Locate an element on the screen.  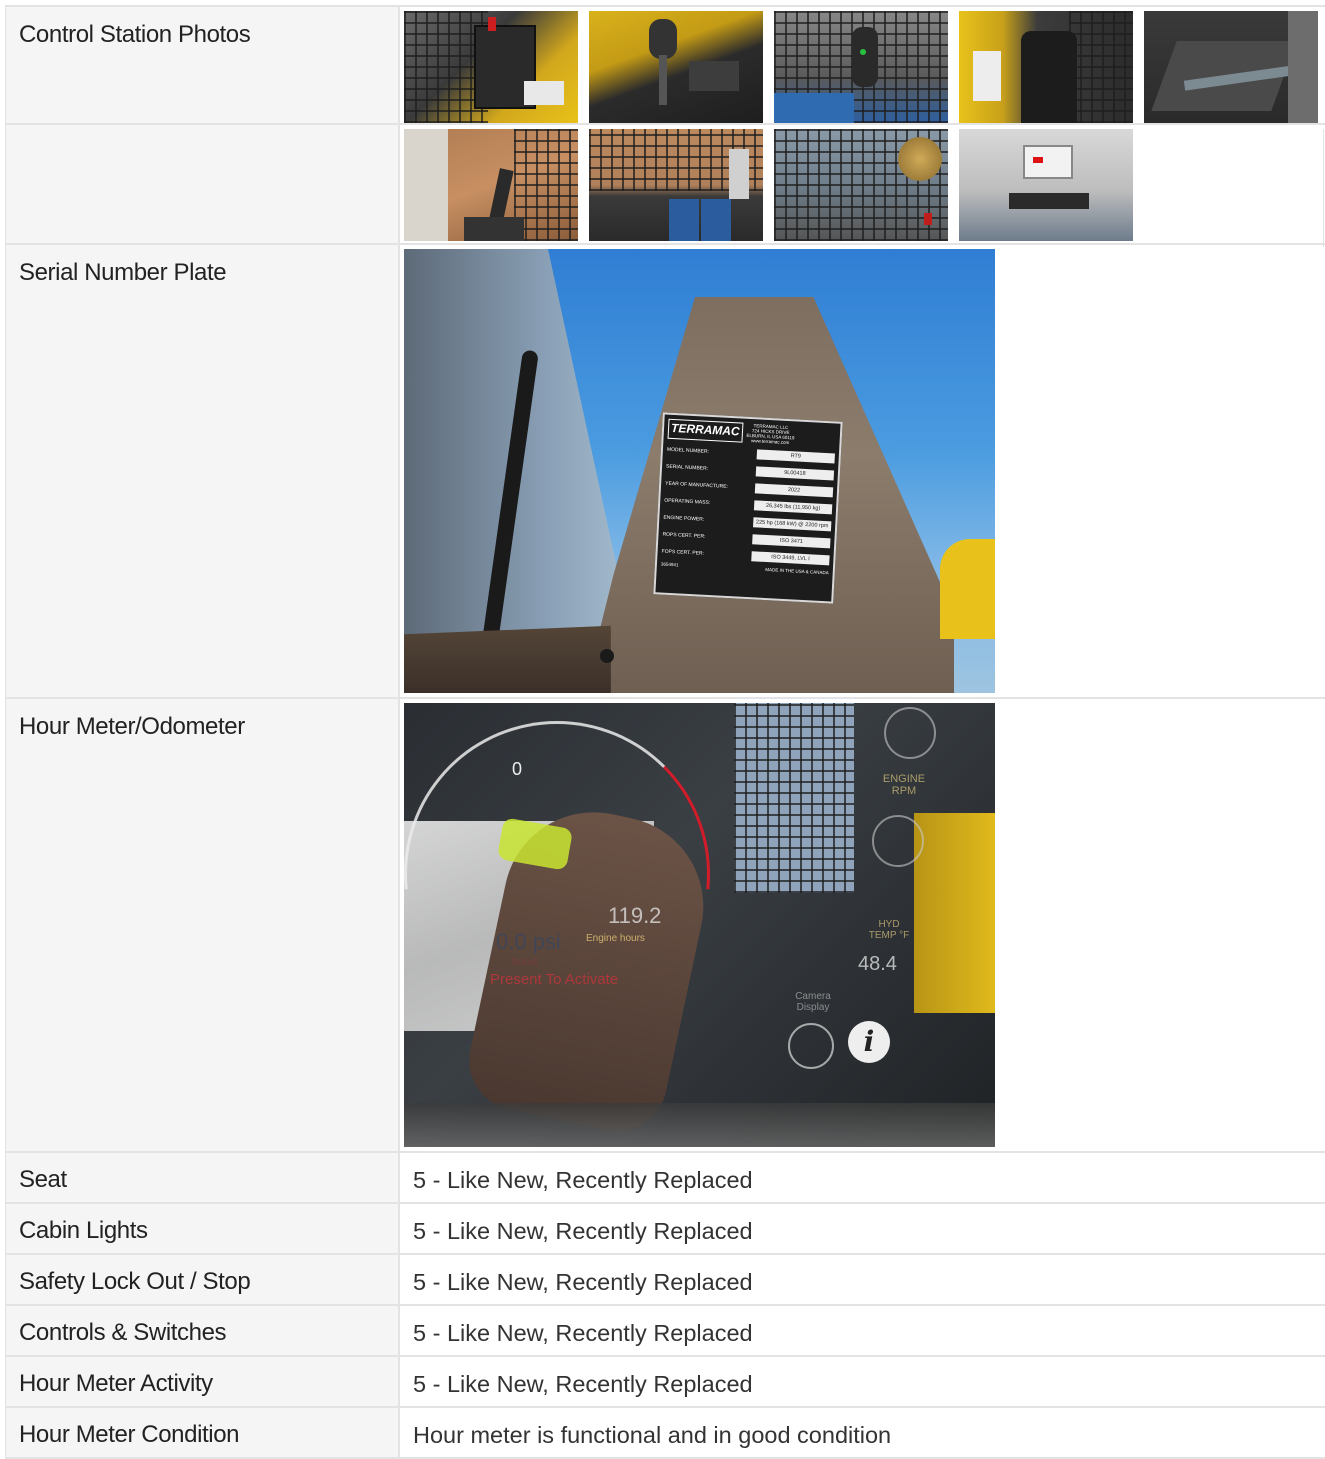
serial-plate-label: Serial Number Plate is located at coordinates (202, 471).